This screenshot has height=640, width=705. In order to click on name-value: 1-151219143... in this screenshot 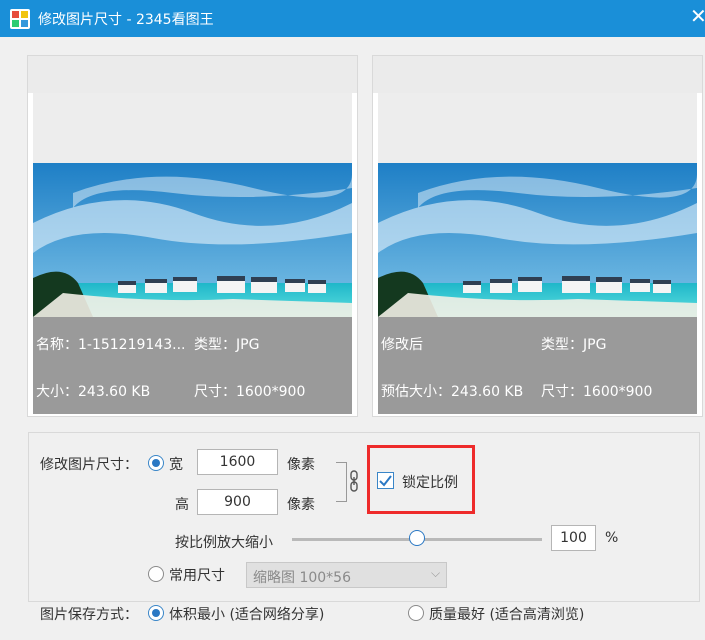, I will do `click(132, 345)`.